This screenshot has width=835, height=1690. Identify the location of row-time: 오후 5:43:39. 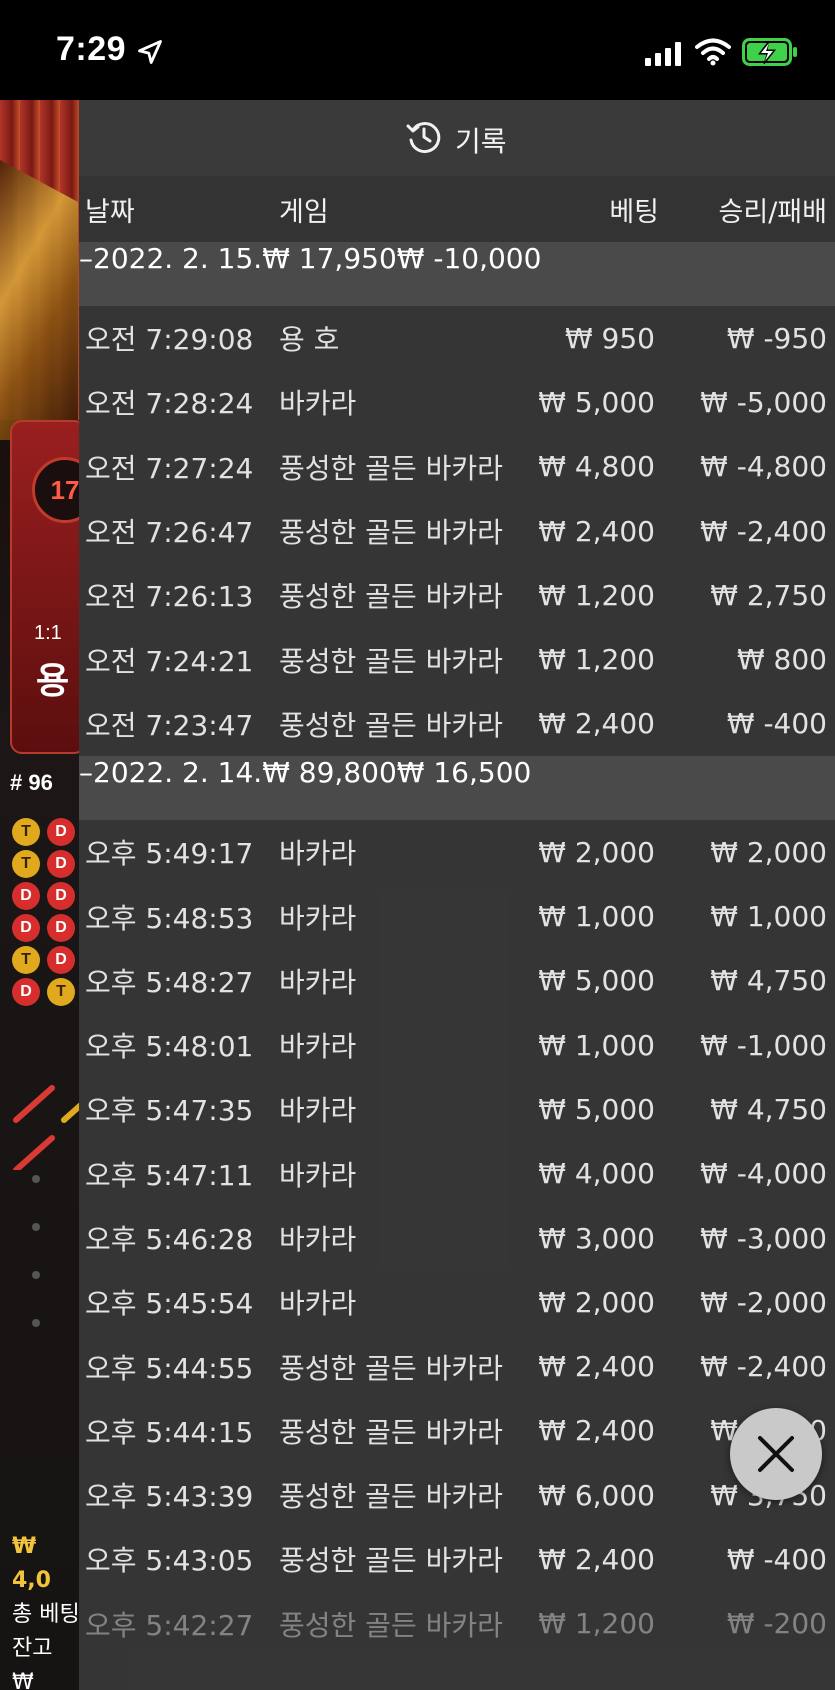
(169, 1497).